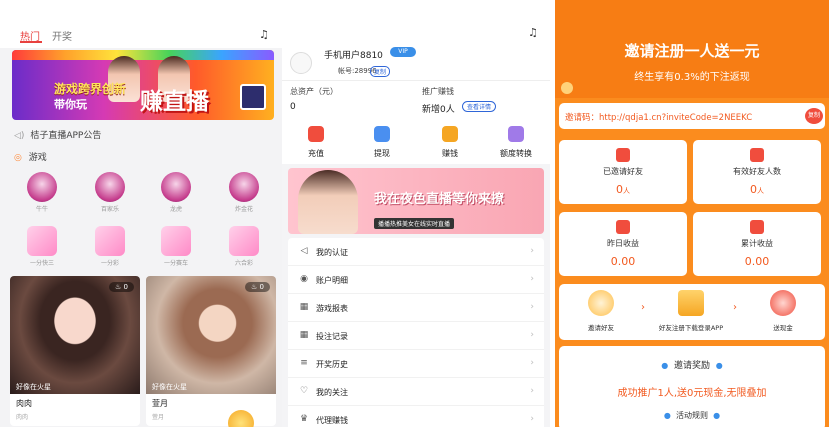  Describe the element at coordinates (438, 110) in the screenshot. I see `promo-value: 新增0人` at that location.